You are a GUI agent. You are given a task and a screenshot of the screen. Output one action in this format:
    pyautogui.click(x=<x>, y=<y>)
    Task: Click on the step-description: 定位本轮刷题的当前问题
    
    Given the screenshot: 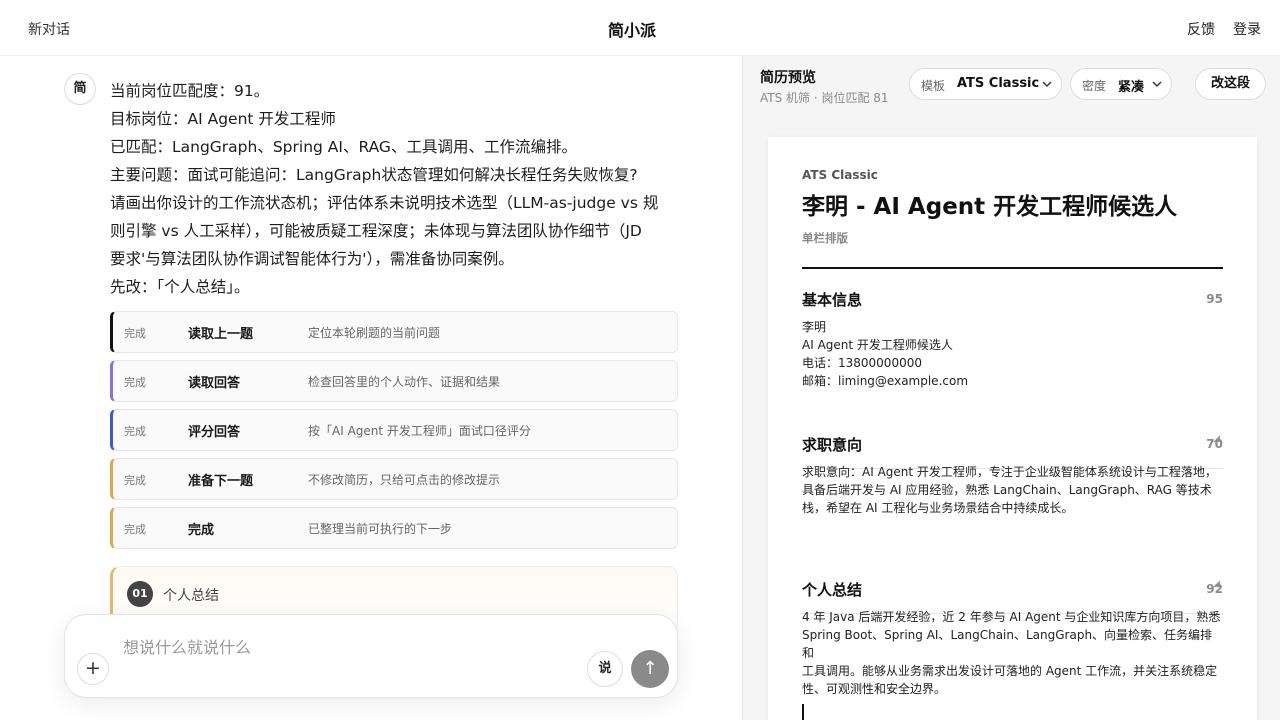 What is the action you would take?
    pyautogui.click(x=374, y=333)
    